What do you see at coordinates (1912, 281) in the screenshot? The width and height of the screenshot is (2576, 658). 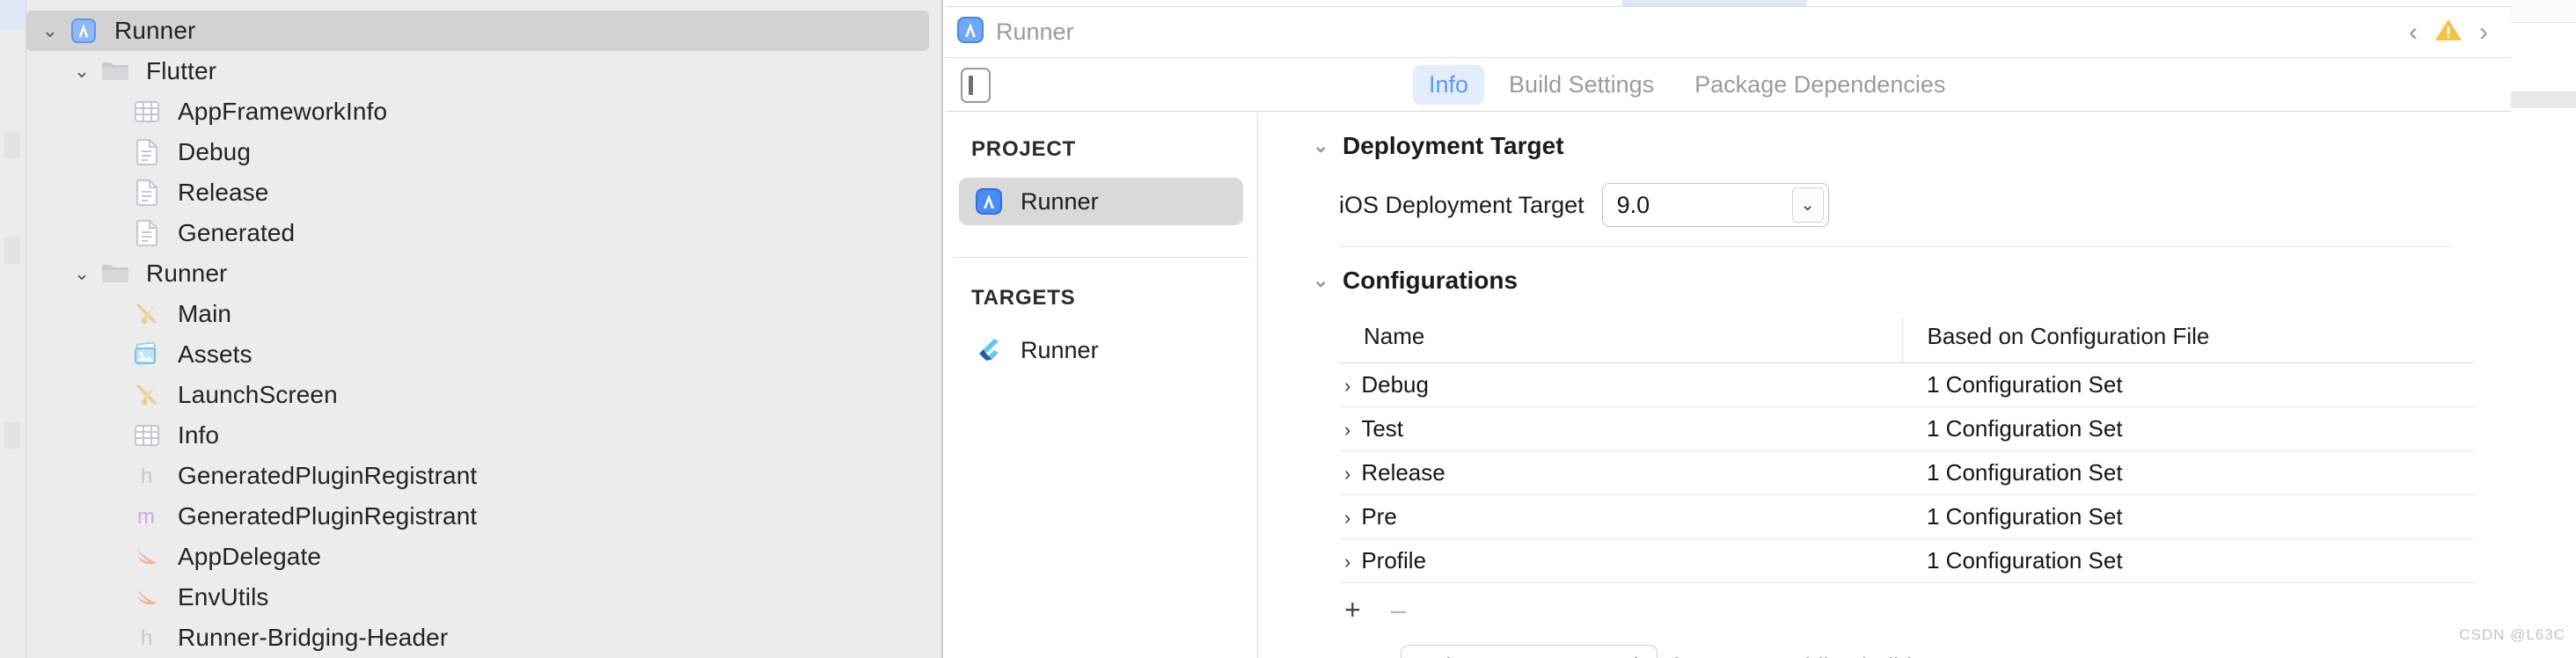 I see `configurations-group-header: ⌄ Configurations` at bounding box center [1912, 281].